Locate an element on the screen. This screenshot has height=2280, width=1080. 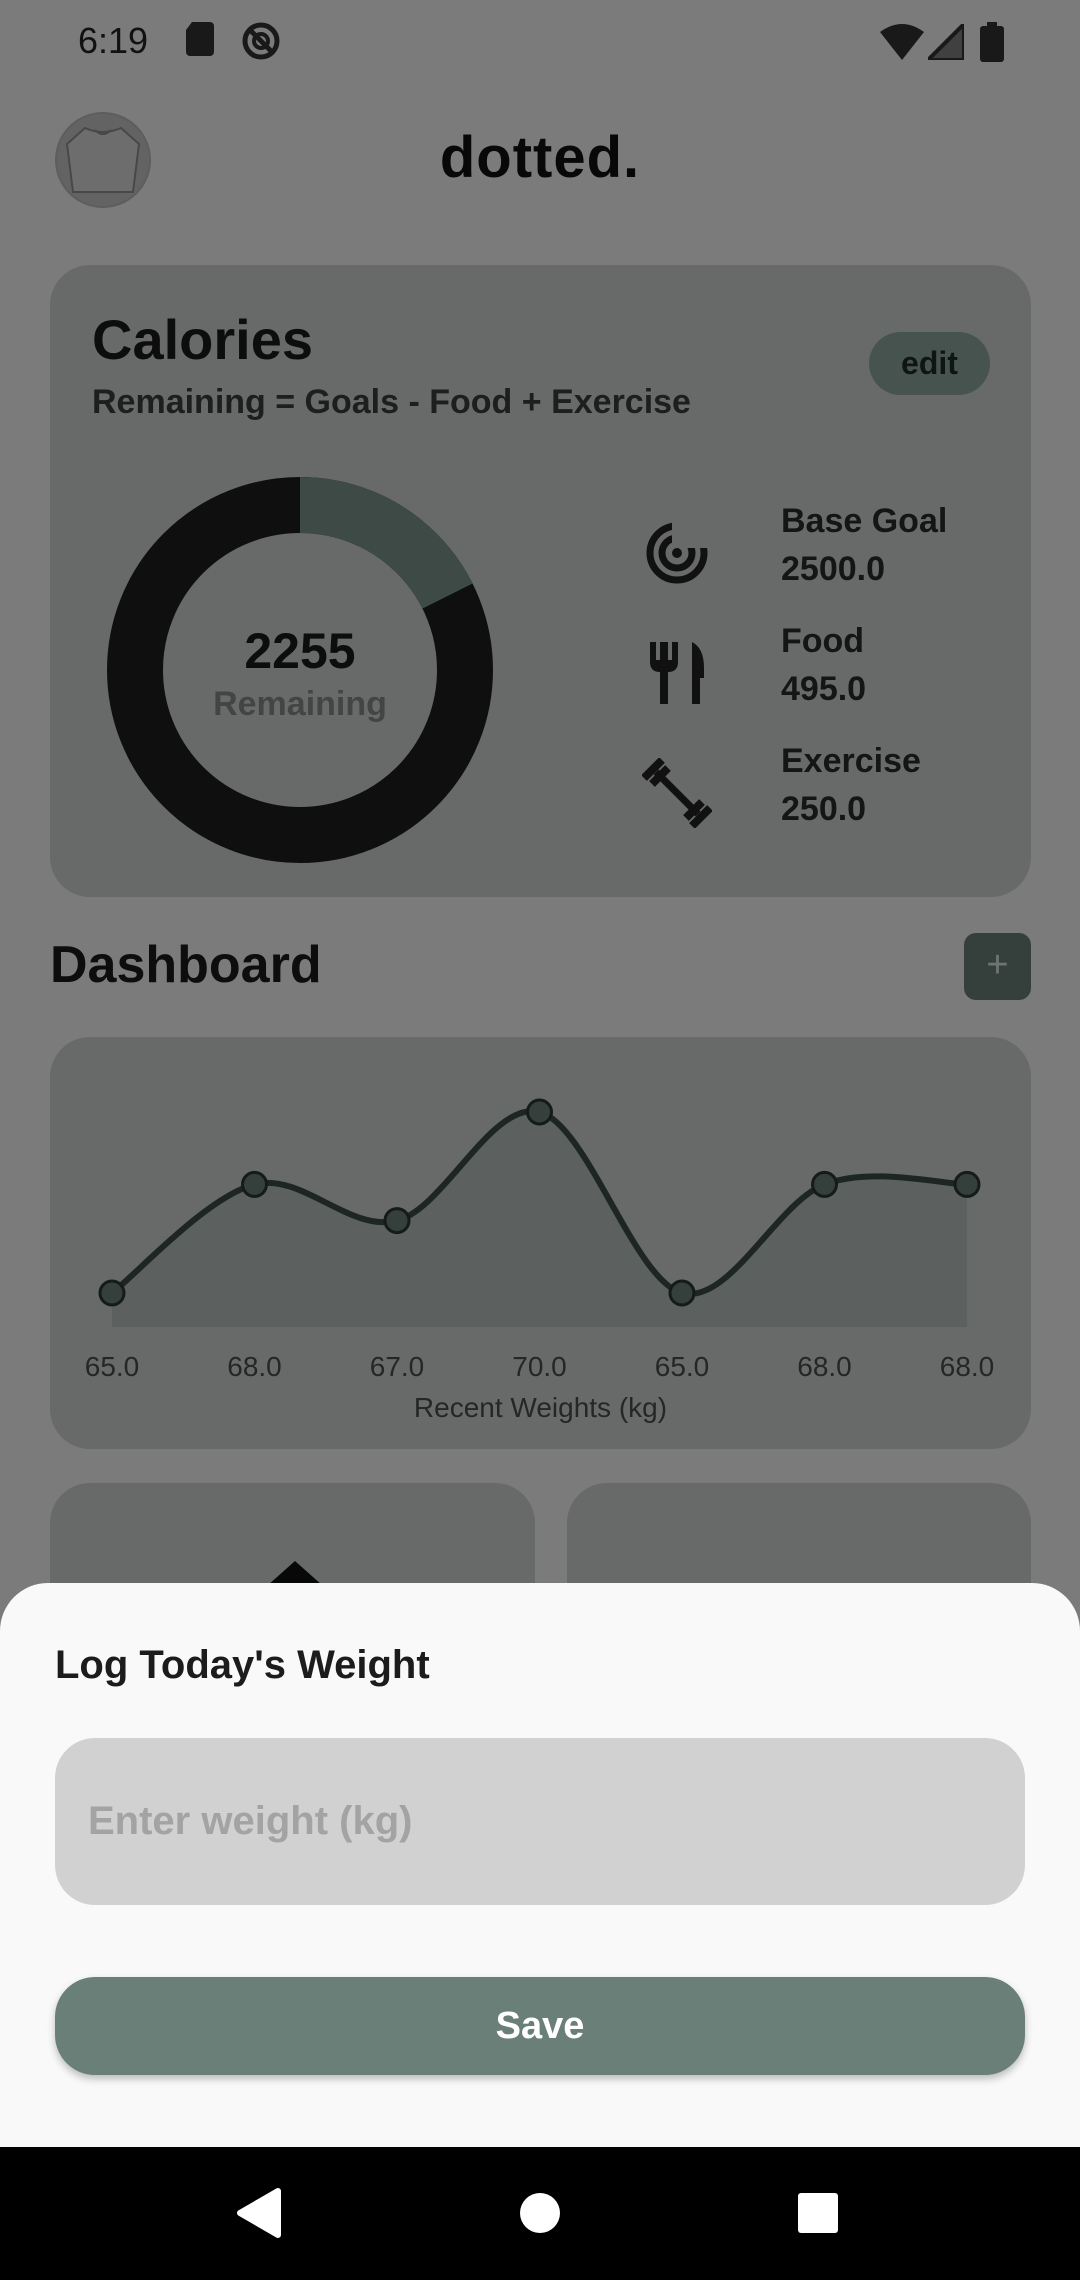
back-icon is located at coordinates (260, 2213).